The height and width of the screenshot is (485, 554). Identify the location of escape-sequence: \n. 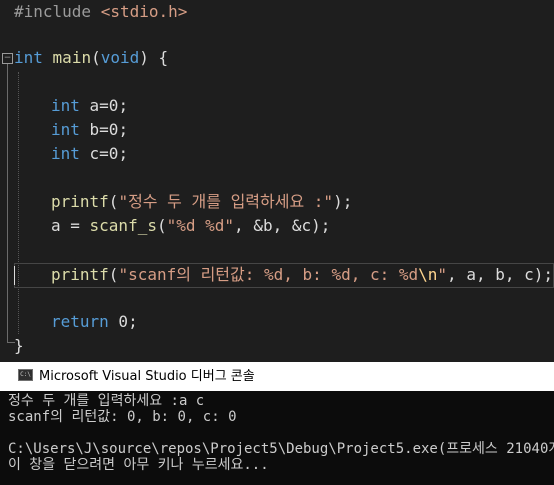
(428, 274).